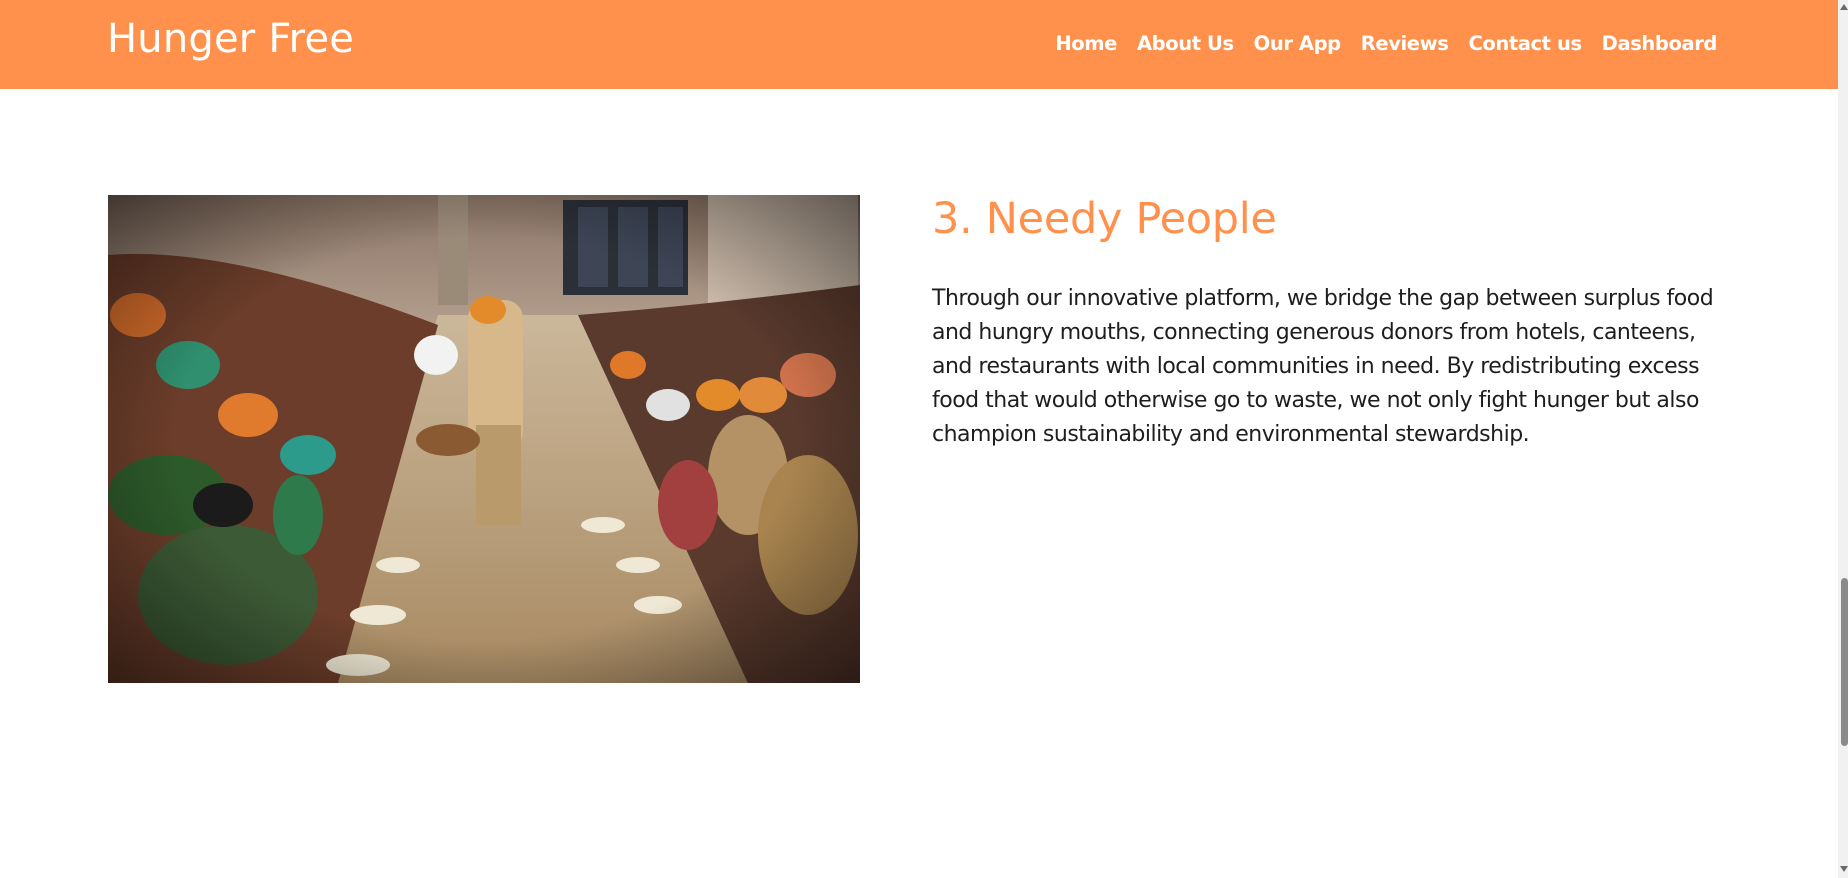  I want to click on scroll-up-icon, so click(1844, 7).